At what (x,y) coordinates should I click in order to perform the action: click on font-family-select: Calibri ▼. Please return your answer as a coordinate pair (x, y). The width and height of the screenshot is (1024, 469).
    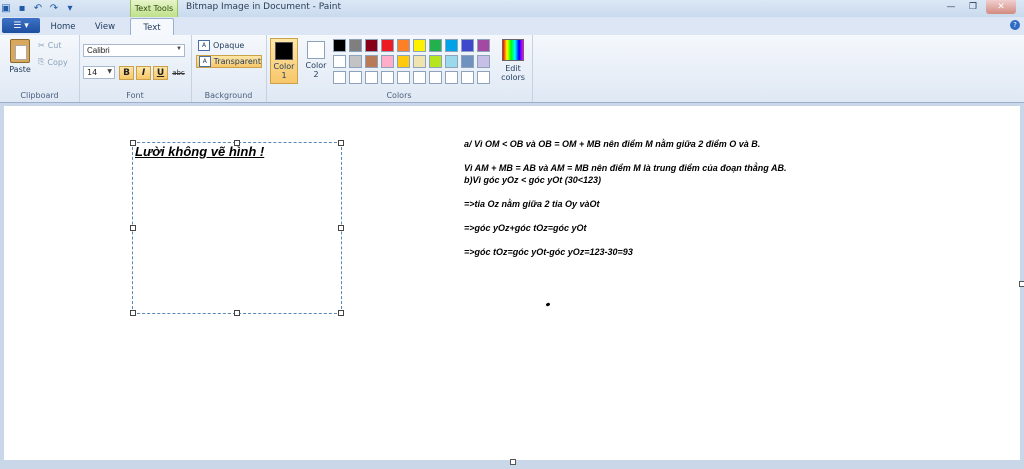
    Looking at the image, I should click on (134, 50).